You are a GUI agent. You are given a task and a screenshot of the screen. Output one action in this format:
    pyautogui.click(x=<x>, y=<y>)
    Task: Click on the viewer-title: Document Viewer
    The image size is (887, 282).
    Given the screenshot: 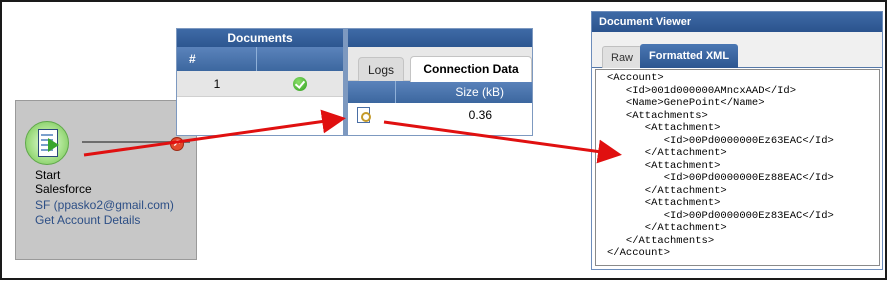 What is the action you would take?
    pyautogui.click(x=737, y=22)
    